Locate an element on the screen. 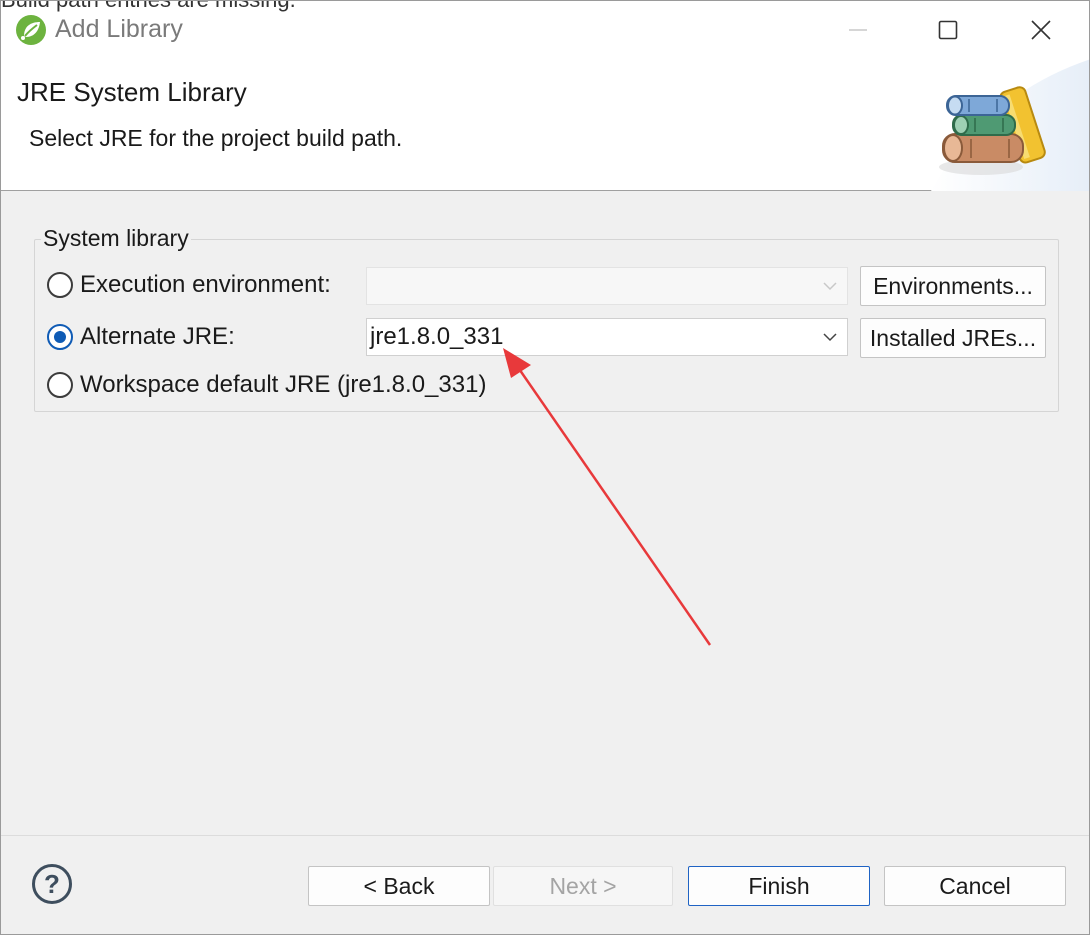 The width and height of the screenshot is (1090, 935). page-description: Select JRE for the project build path. is located at coordinates (216, 138).